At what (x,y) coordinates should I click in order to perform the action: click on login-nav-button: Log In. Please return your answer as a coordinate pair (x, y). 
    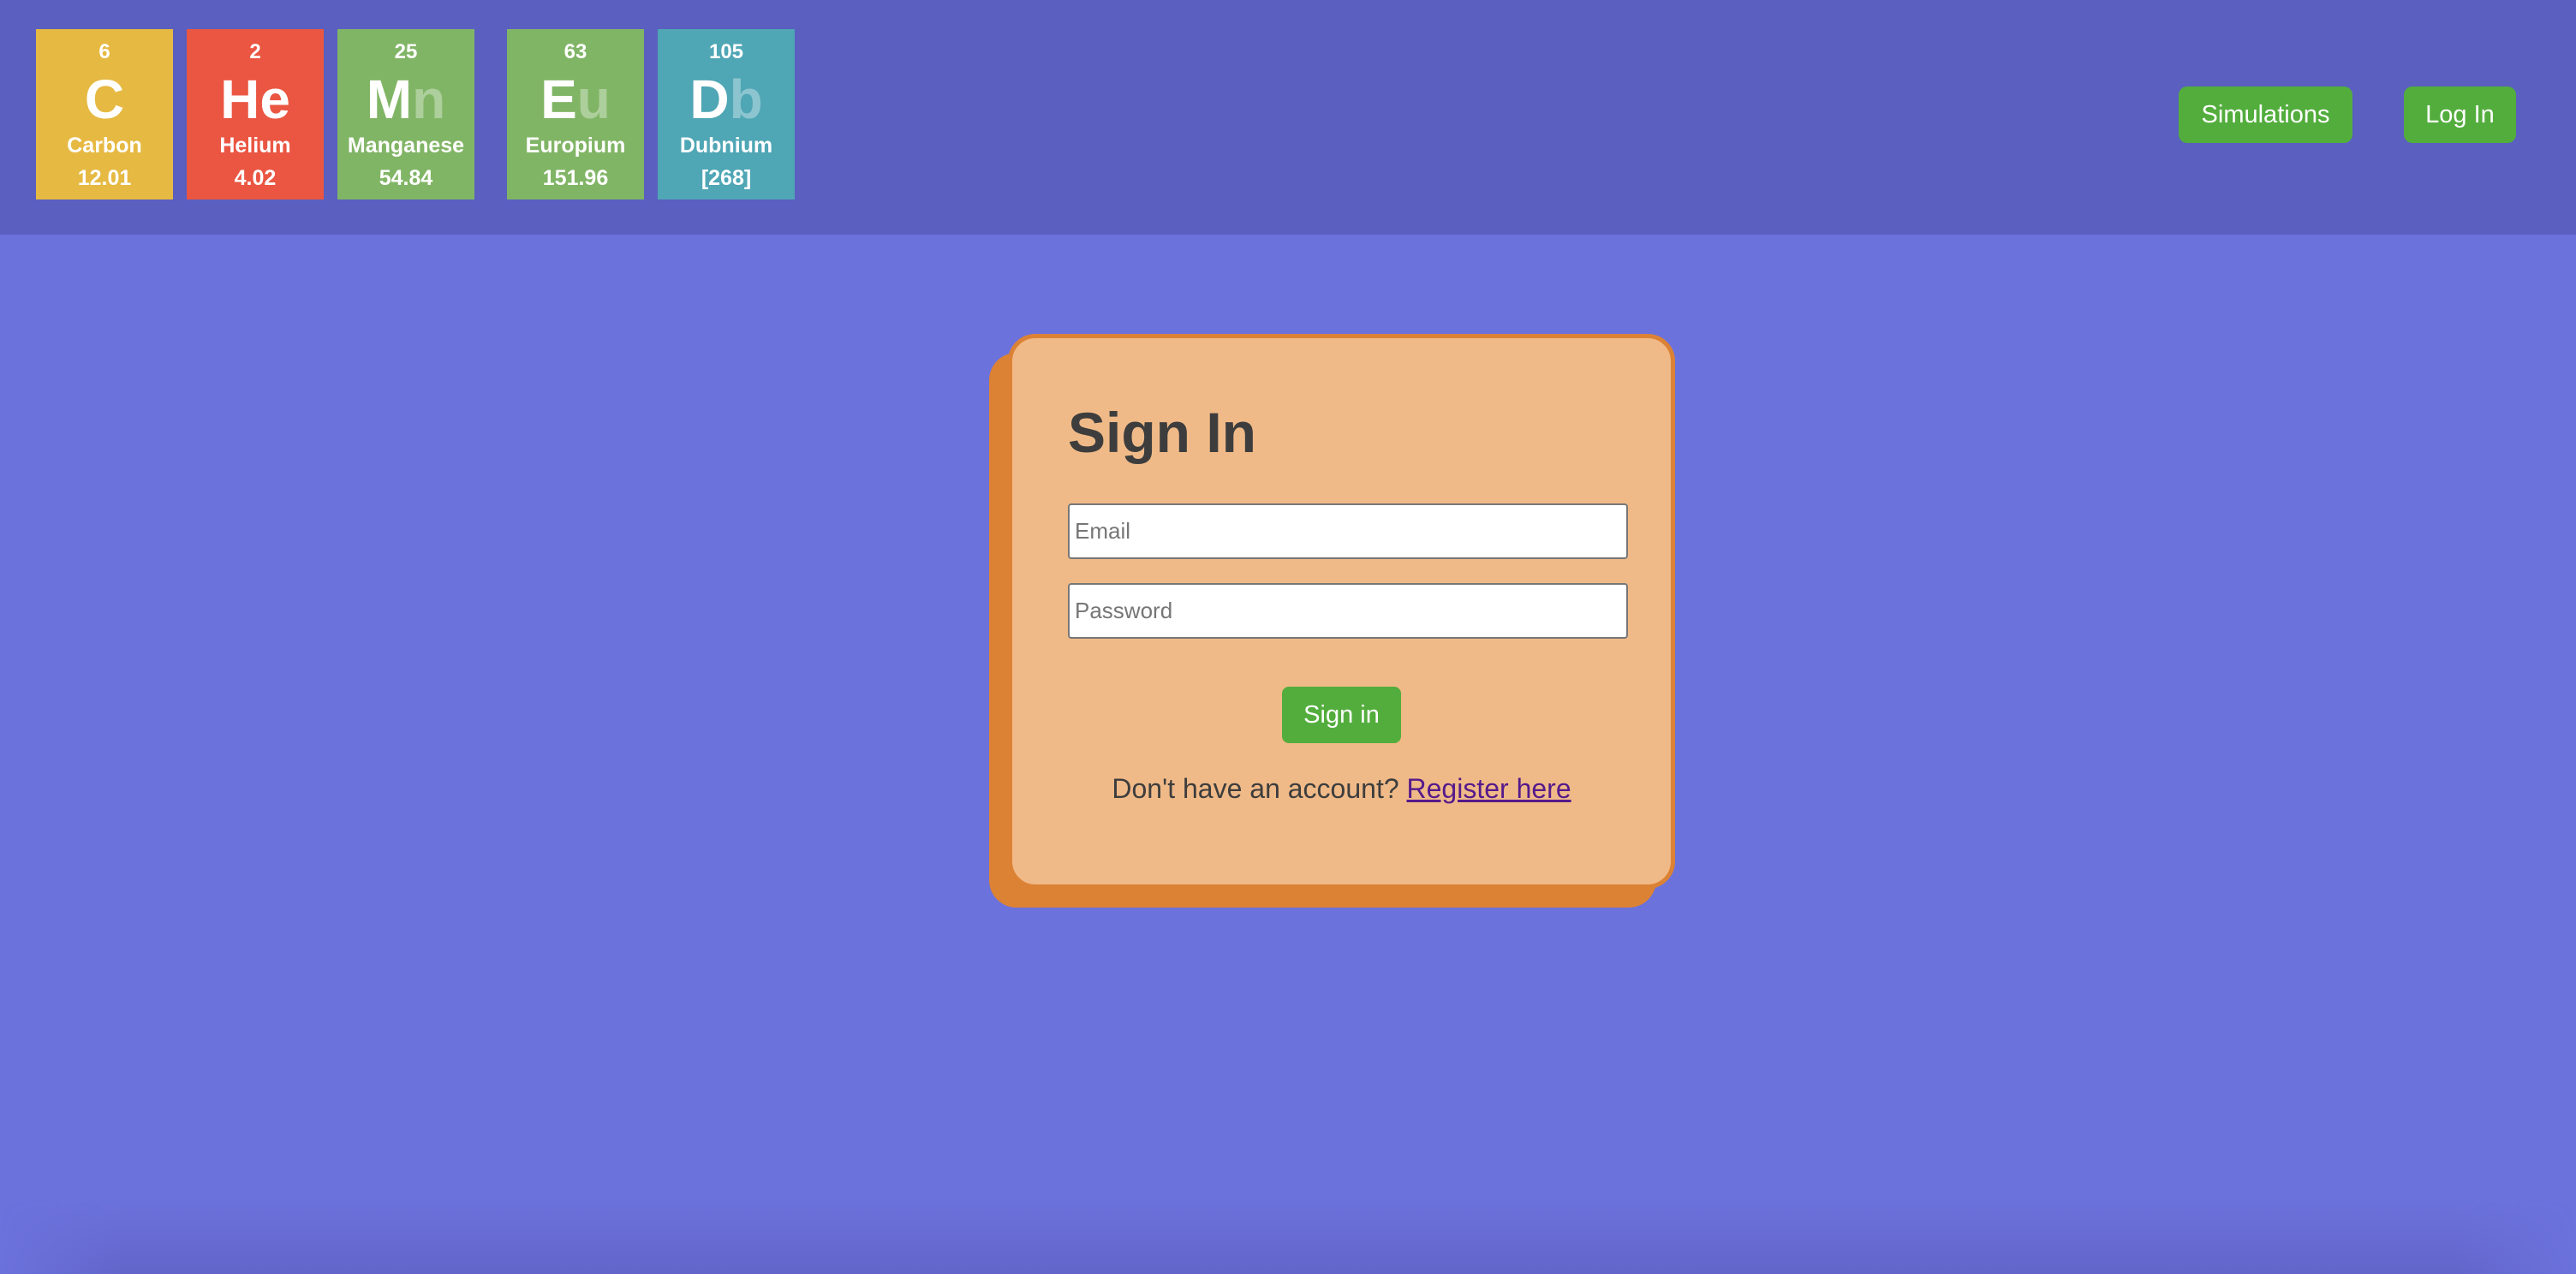
    Looking at the image, I should click on (2460, 115).